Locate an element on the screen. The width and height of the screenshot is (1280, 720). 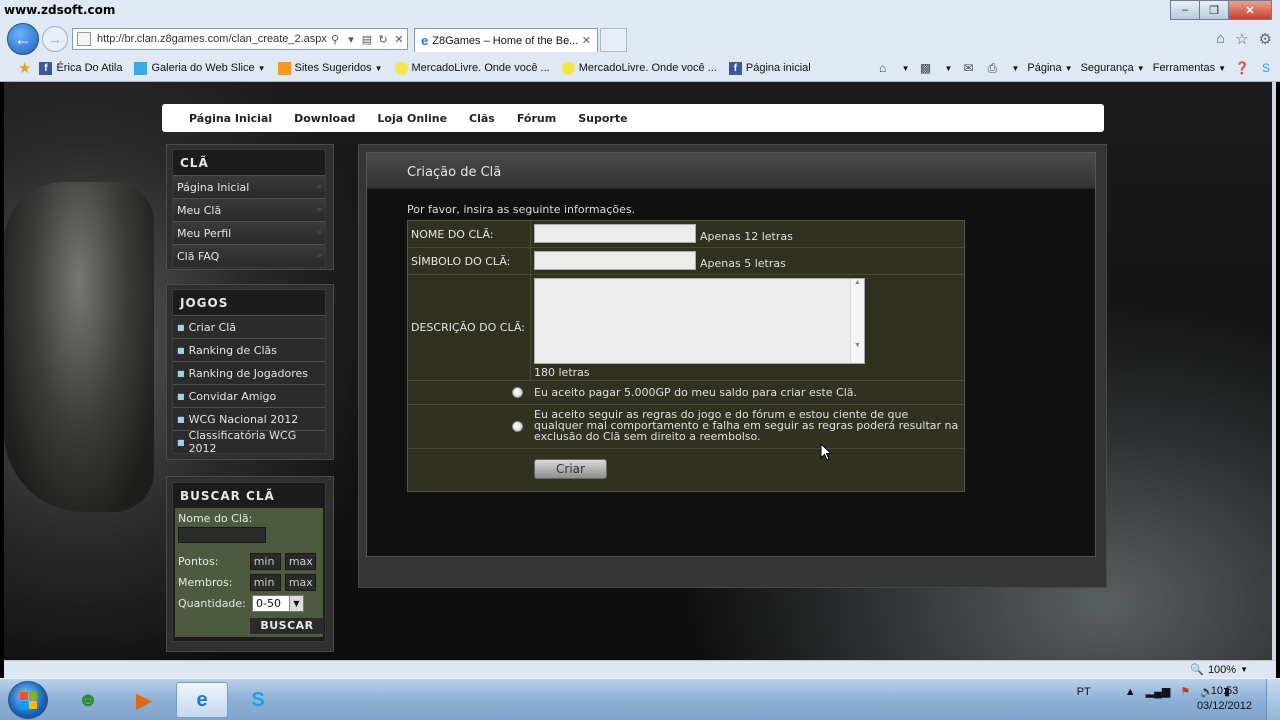
textarea-scrollbar: ▲ ▼ is located at coordinates (857, 321).